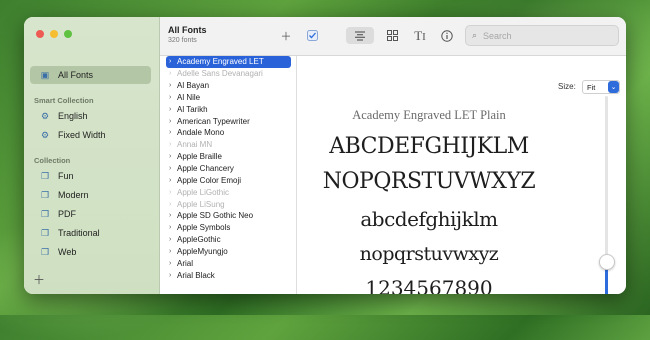 This screenshot has height=340, width=650. I want to click on search-field: ⌕, so click(542, 35).